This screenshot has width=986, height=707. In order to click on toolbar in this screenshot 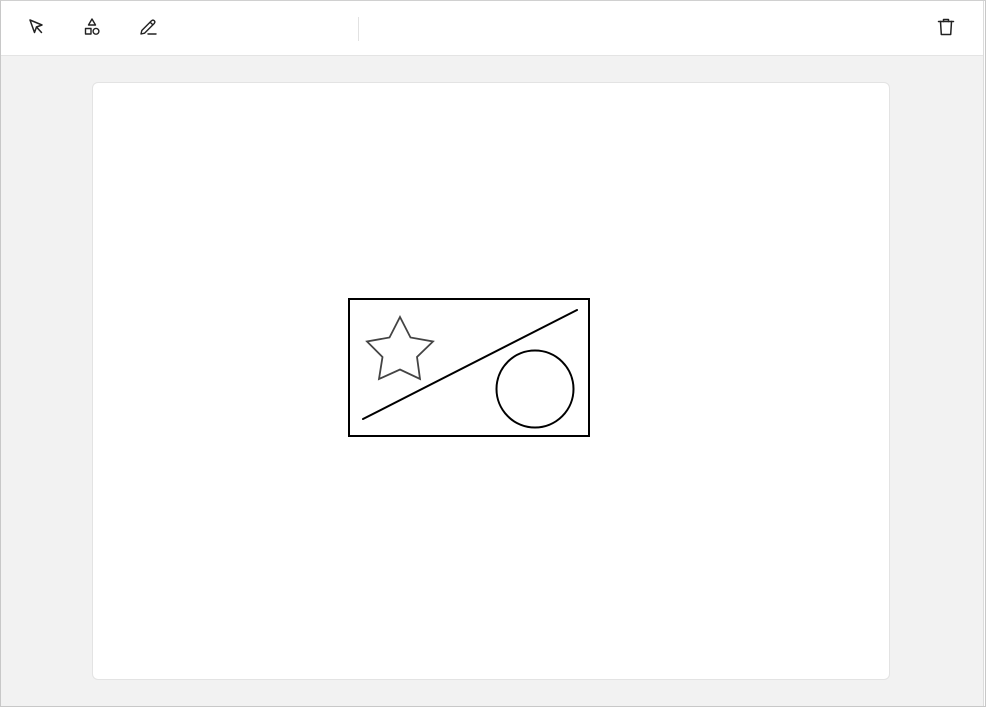, I will do `click(492, 28)`.